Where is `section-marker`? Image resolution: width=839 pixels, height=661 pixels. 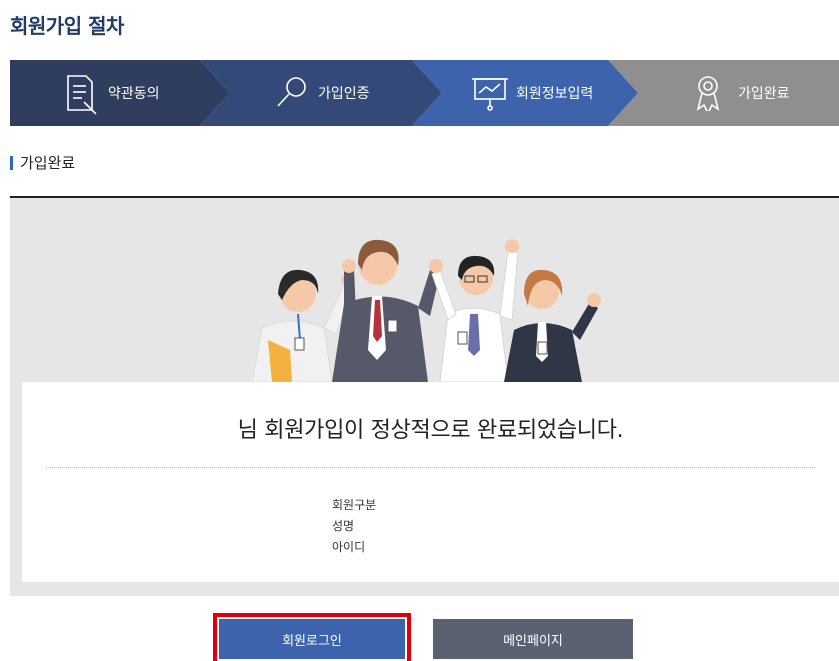 section-marker is located at coordinates (11, 162).